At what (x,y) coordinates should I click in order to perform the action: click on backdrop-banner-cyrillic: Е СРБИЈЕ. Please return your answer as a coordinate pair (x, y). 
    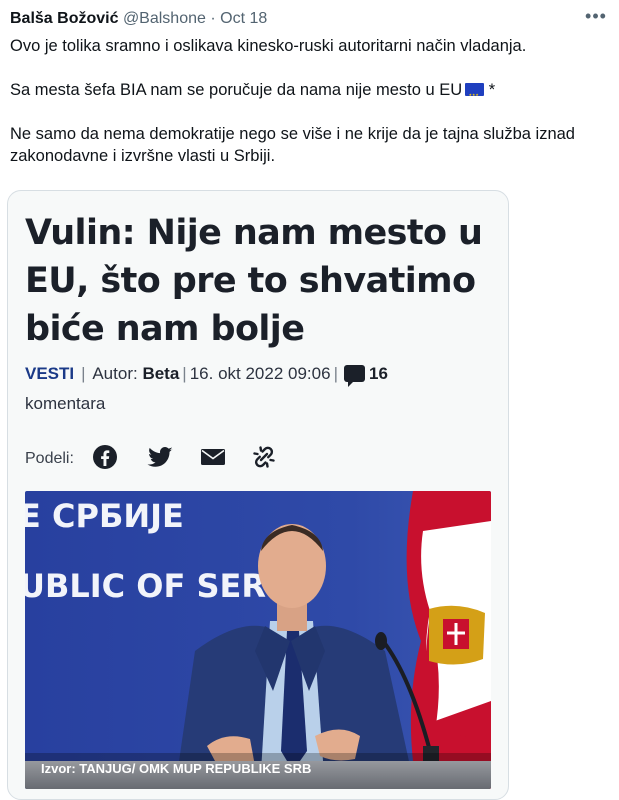
    Looking at the image, I should click on (104, 516).